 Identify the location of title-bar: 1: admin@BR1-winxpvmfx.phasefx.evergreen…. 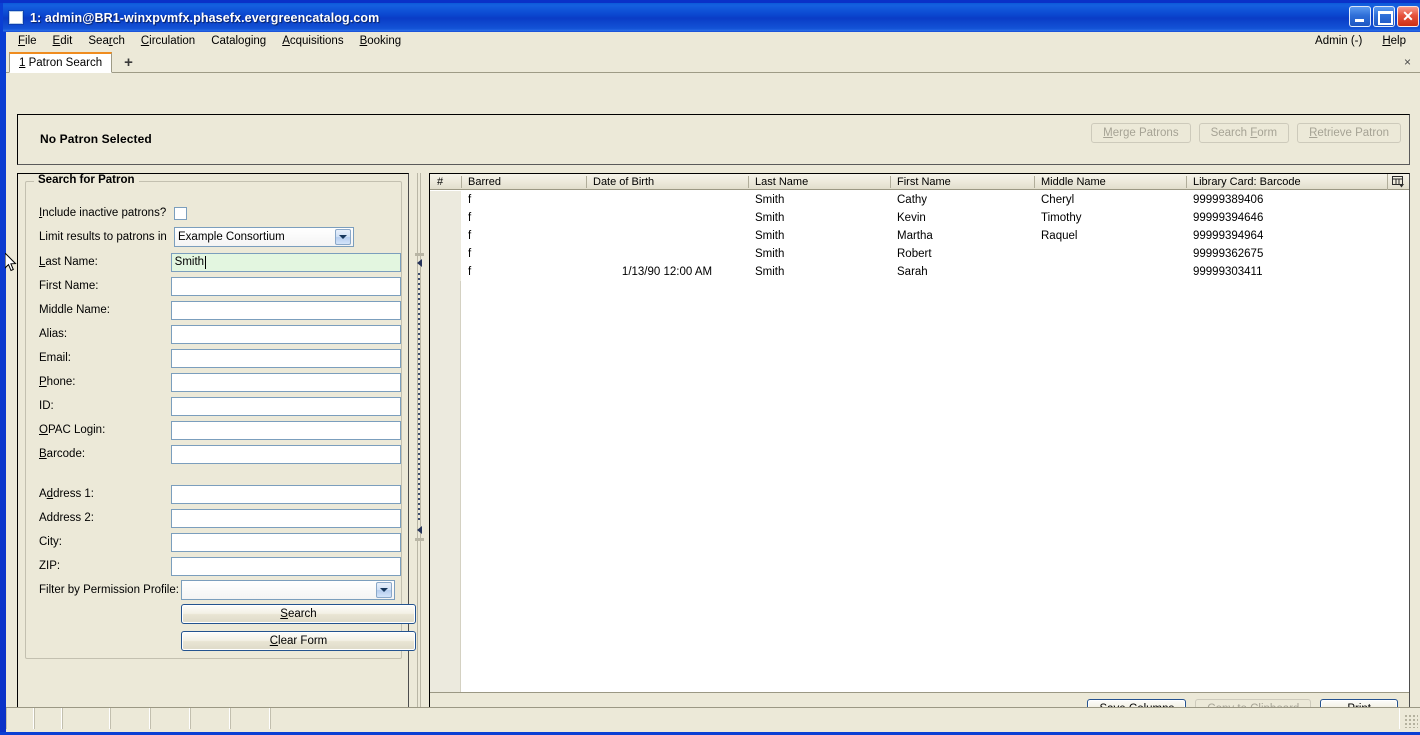
(711, 17).